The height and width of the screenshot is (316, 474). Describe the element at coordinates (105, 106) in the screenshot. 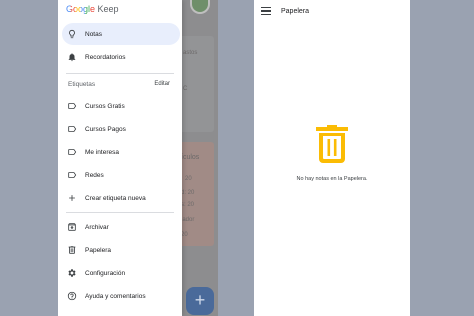

I see `label-item-text: Cursos Gratis` at that location.